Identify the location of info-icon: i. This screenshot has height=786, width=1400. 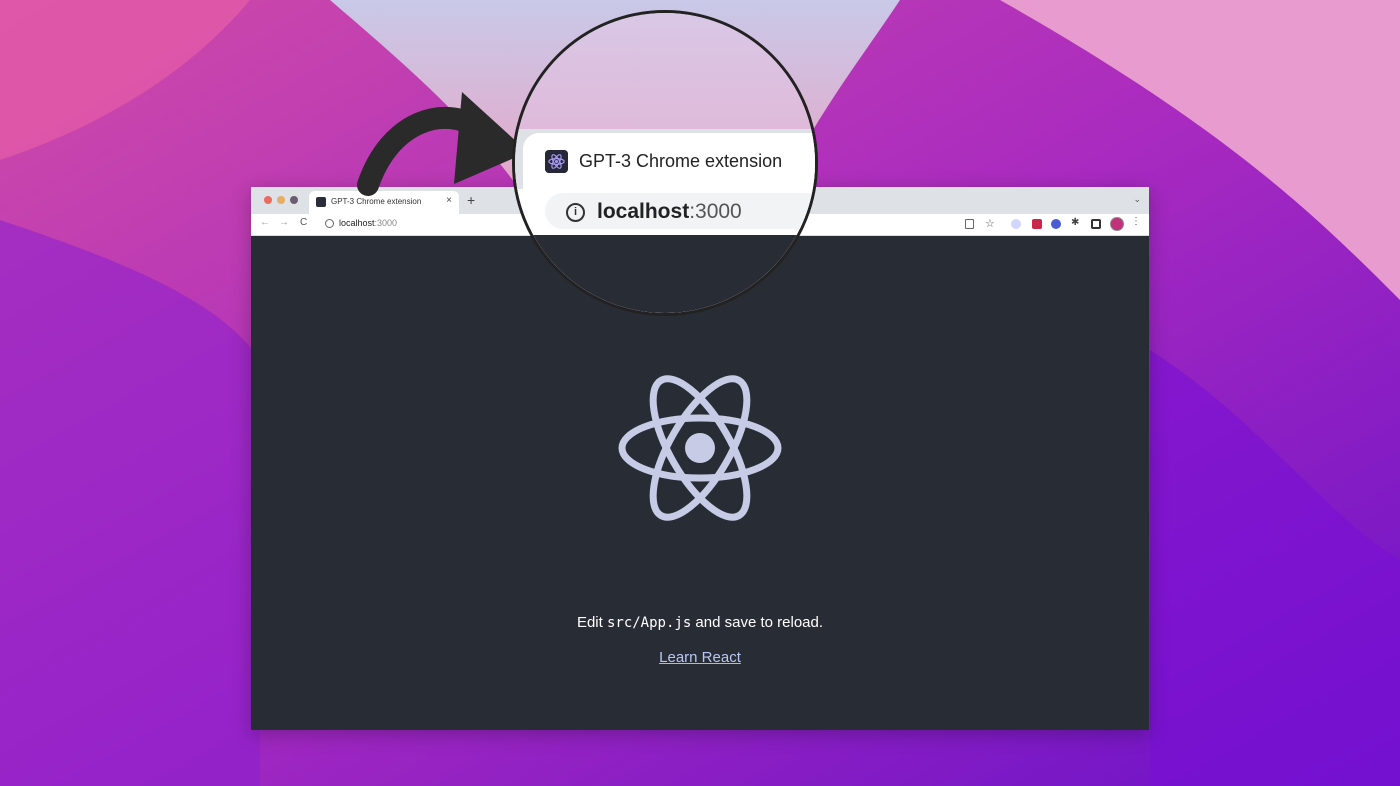
(575, 212).